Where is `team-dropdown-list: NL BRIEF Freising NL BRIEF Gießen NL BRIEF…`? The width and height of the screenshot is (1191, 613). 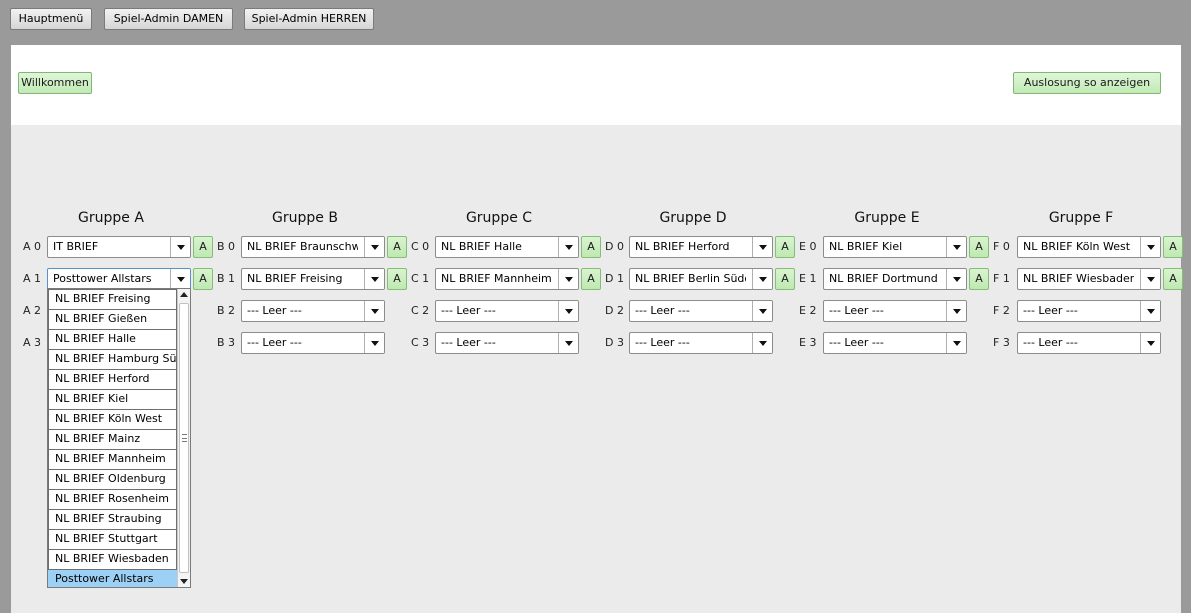
team-dropdown-list: NL BRIEF Freising NL BRIEF Gießen NL BRIEF… is located at coordinates (119, 438).